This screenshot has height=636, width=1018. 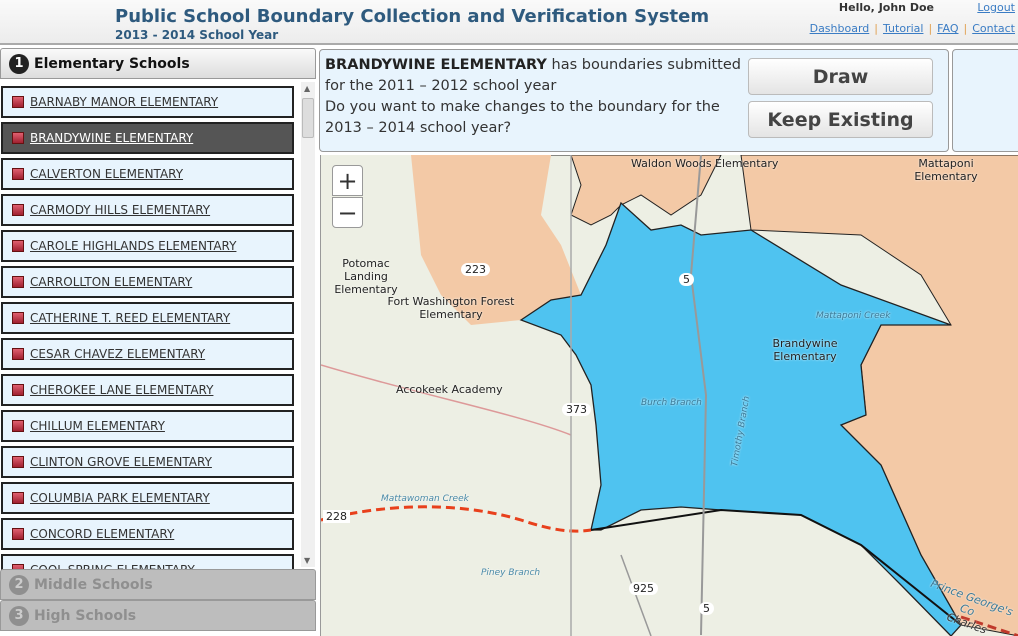 What do you see at coordinates (111, 138) in the screenshot?
I see `school-link: BRANDYWINE ELEMENTARY` at bounding box center [111, 138].